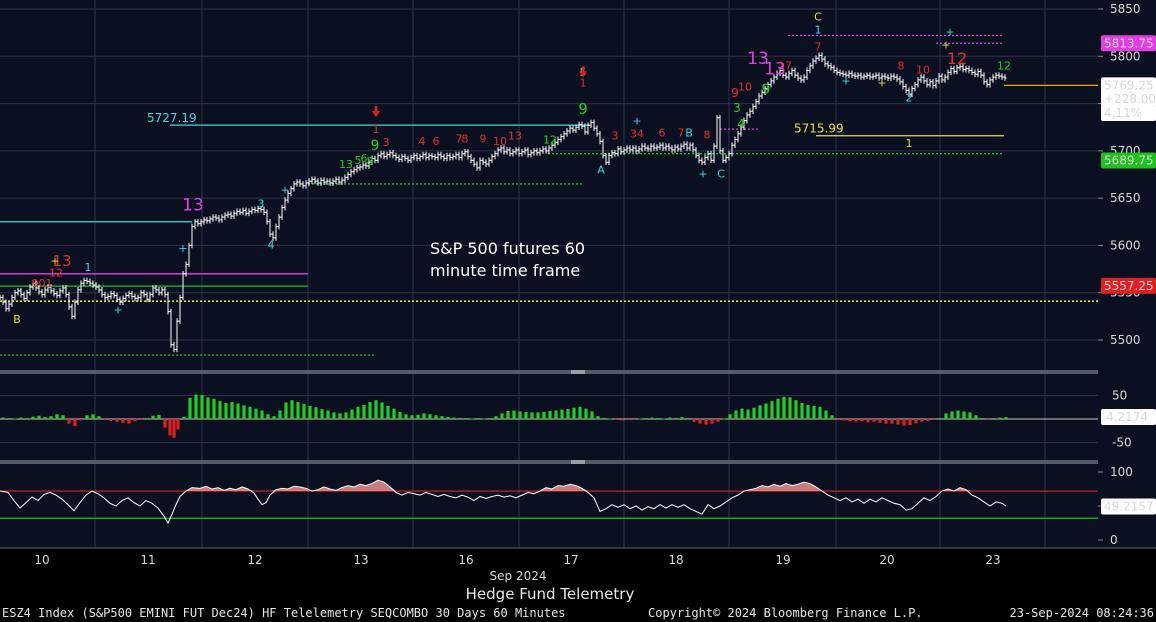 This screenshot has width=1156, height=622. I want to click on footer-title: Hedge Fund Telemetry, so click(550, 594).